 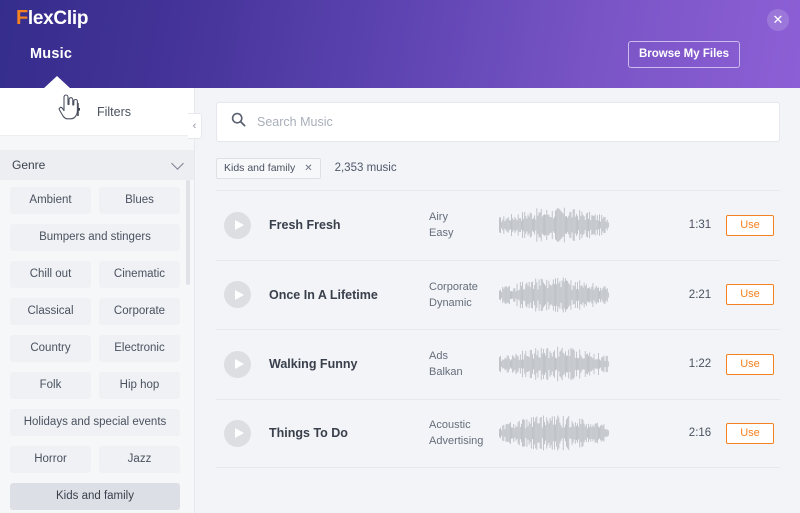 What do you see at coordinates (95, 237) in the screenshot?
I see `genre-tag: Bumpers and stingers` at bounding box center [95, 237].